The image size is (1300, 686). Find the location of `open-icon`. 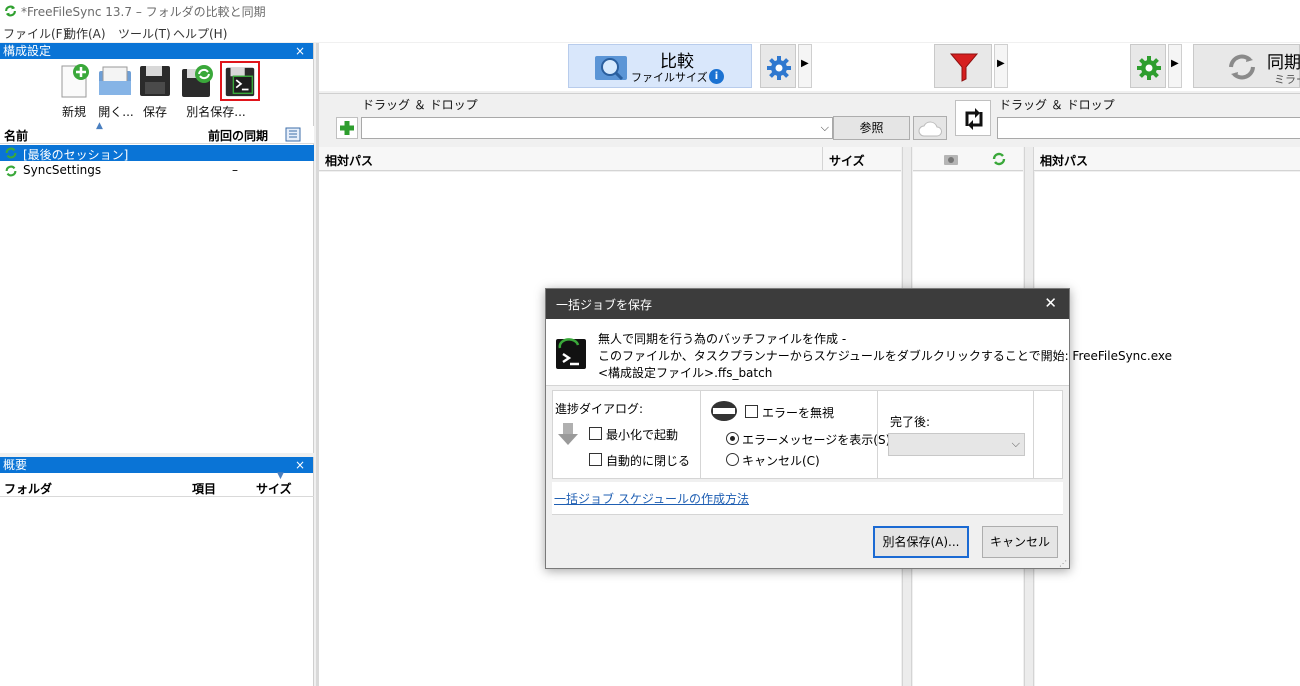

open-icon is located at coordinates (115, 80).